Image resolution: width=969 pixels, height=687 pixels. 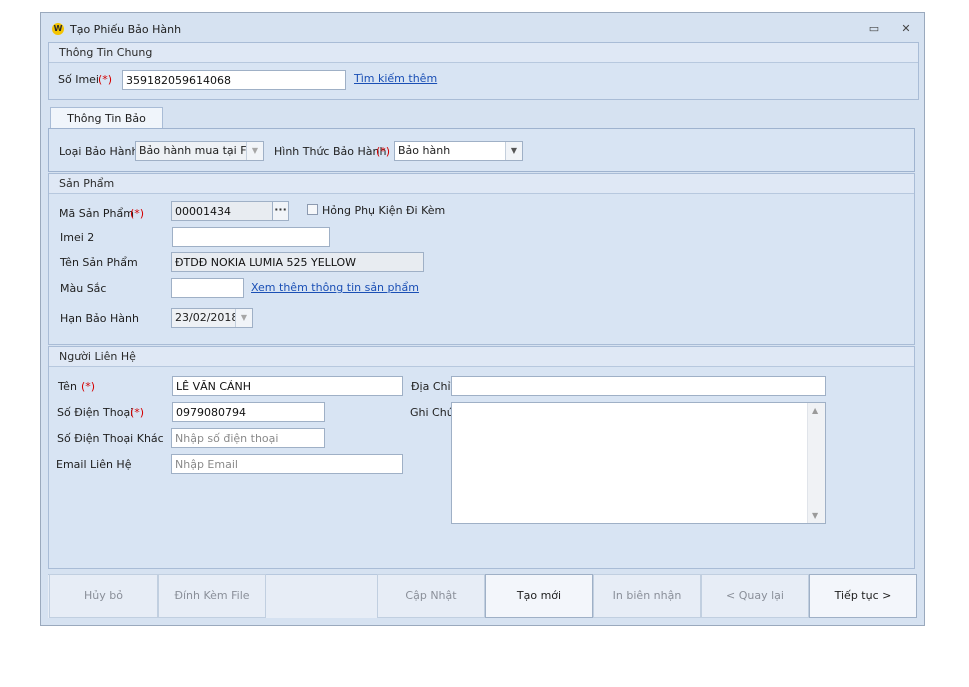 What do you see at coordinates (431, 386) in the screenshot?
I see `address-label: Địa Chỉ` at bounding box center [431, 386].